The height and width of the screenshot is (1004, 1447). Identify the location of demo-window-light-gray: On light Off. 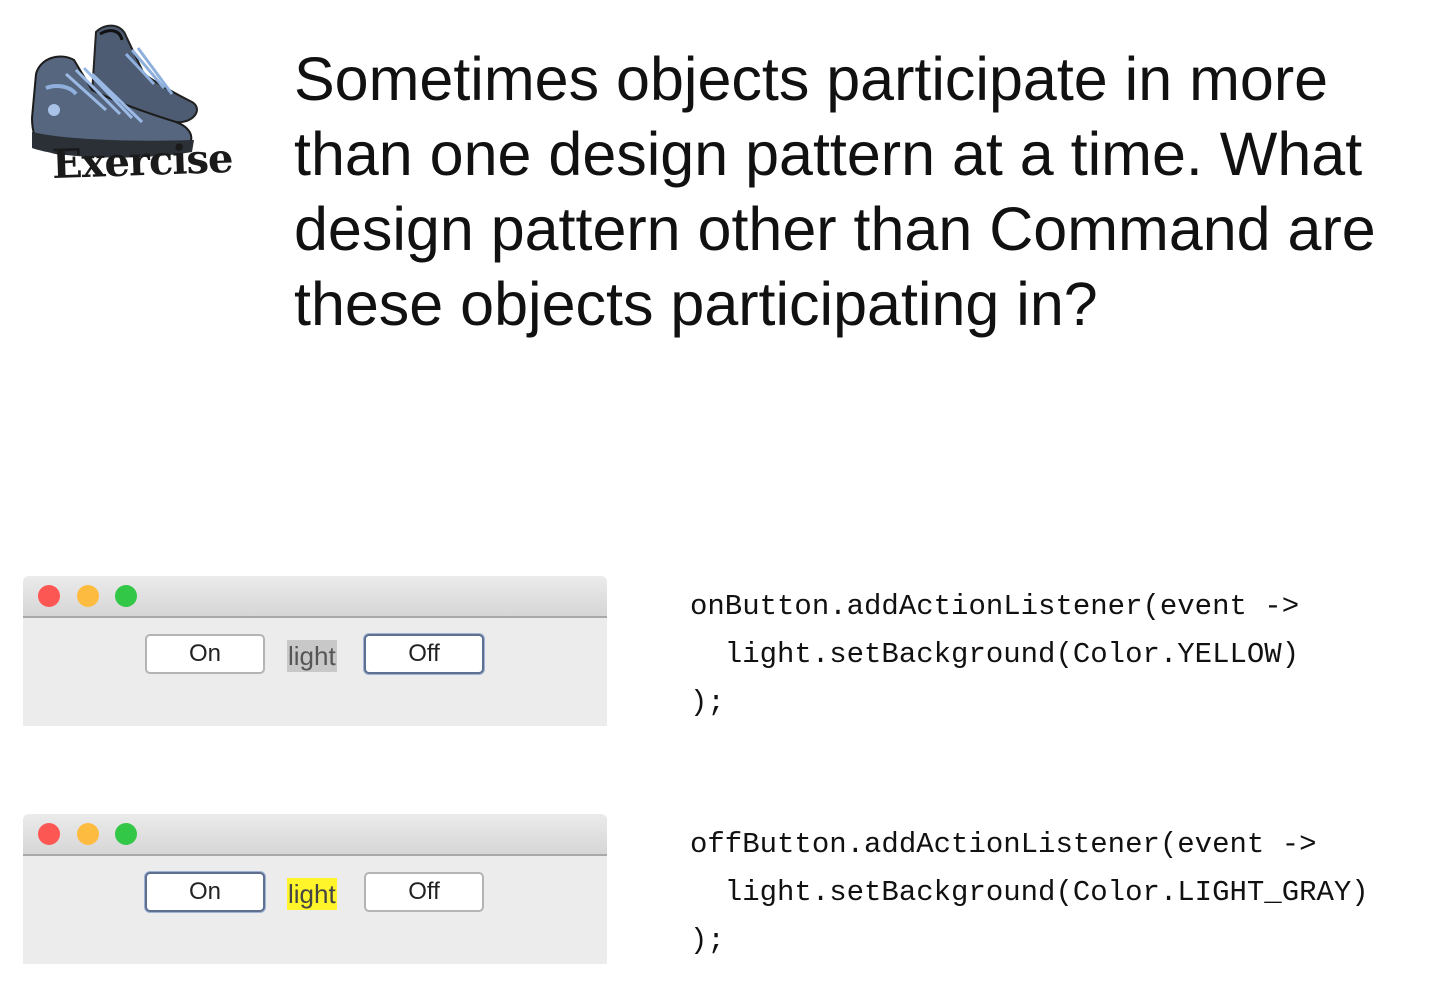
(315, 651).